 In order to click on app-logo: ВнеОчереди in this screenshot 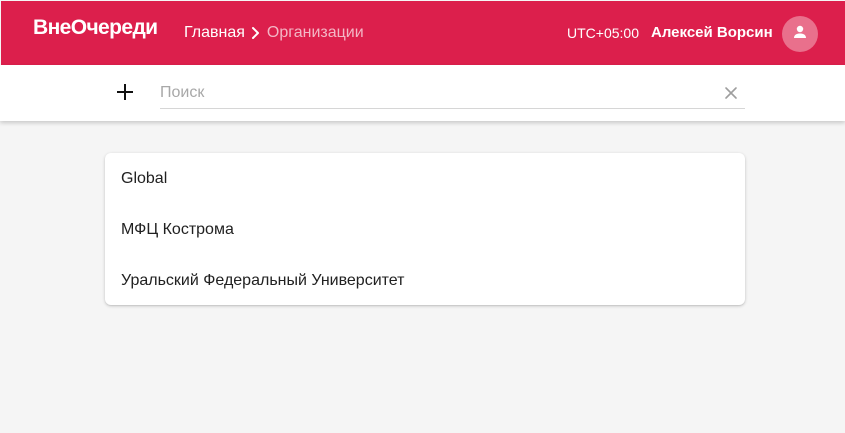, I will do `click(95, 28)`.